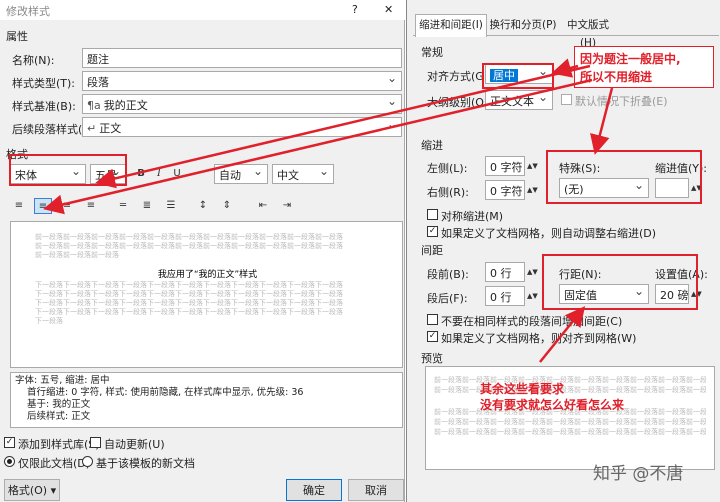  I want to click on next-style-select: ↵ 正文, so click(242, 127).